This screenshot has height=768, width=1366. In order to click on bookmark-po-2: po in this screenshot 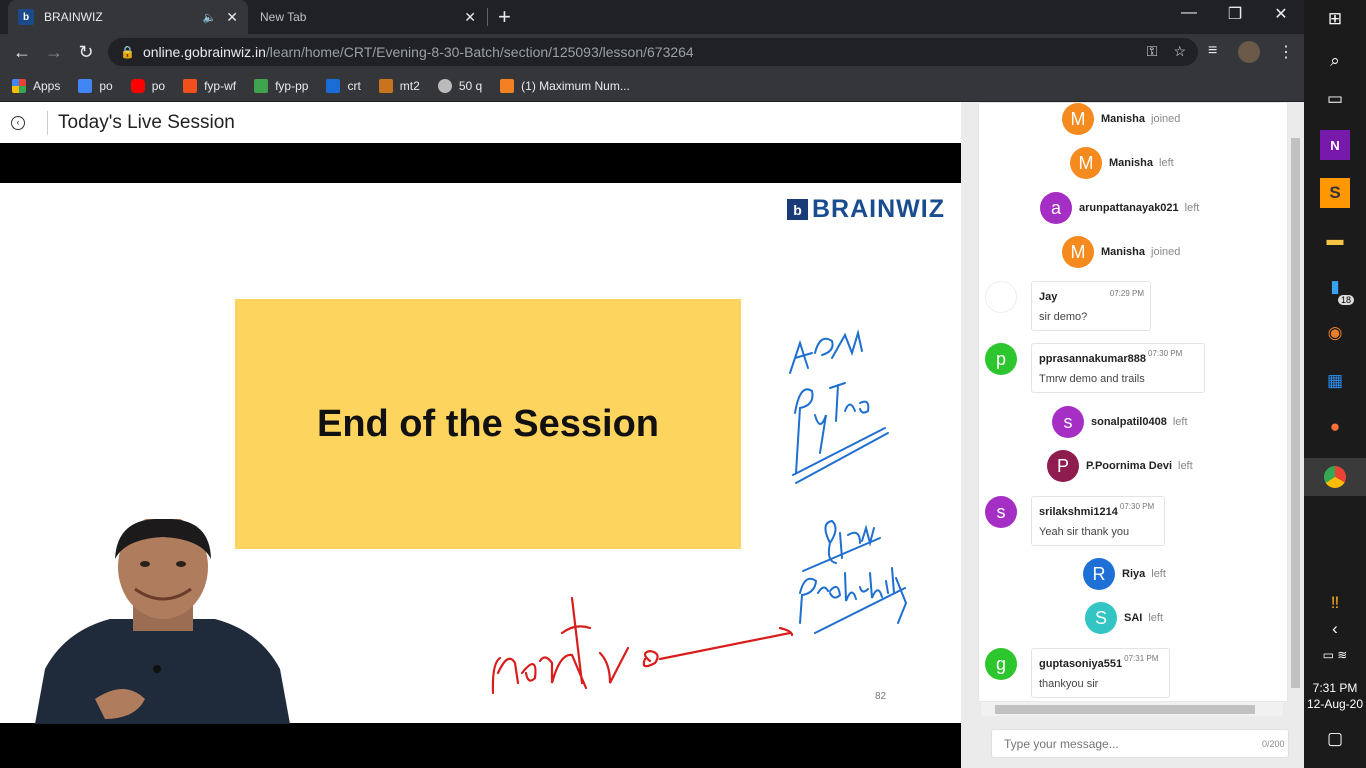, I will do `click(148, 85)`.